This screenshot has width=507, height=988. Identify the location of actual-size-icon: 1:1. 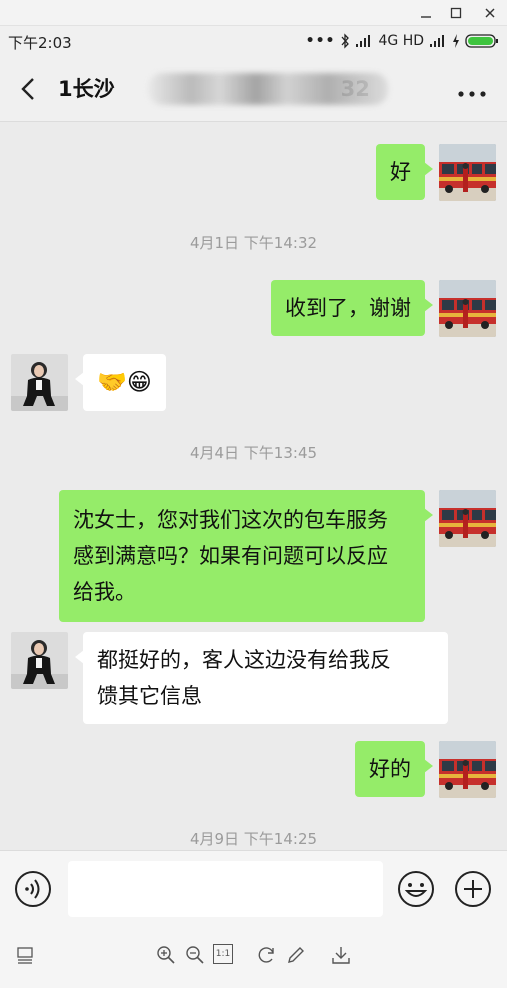
(223, 954).